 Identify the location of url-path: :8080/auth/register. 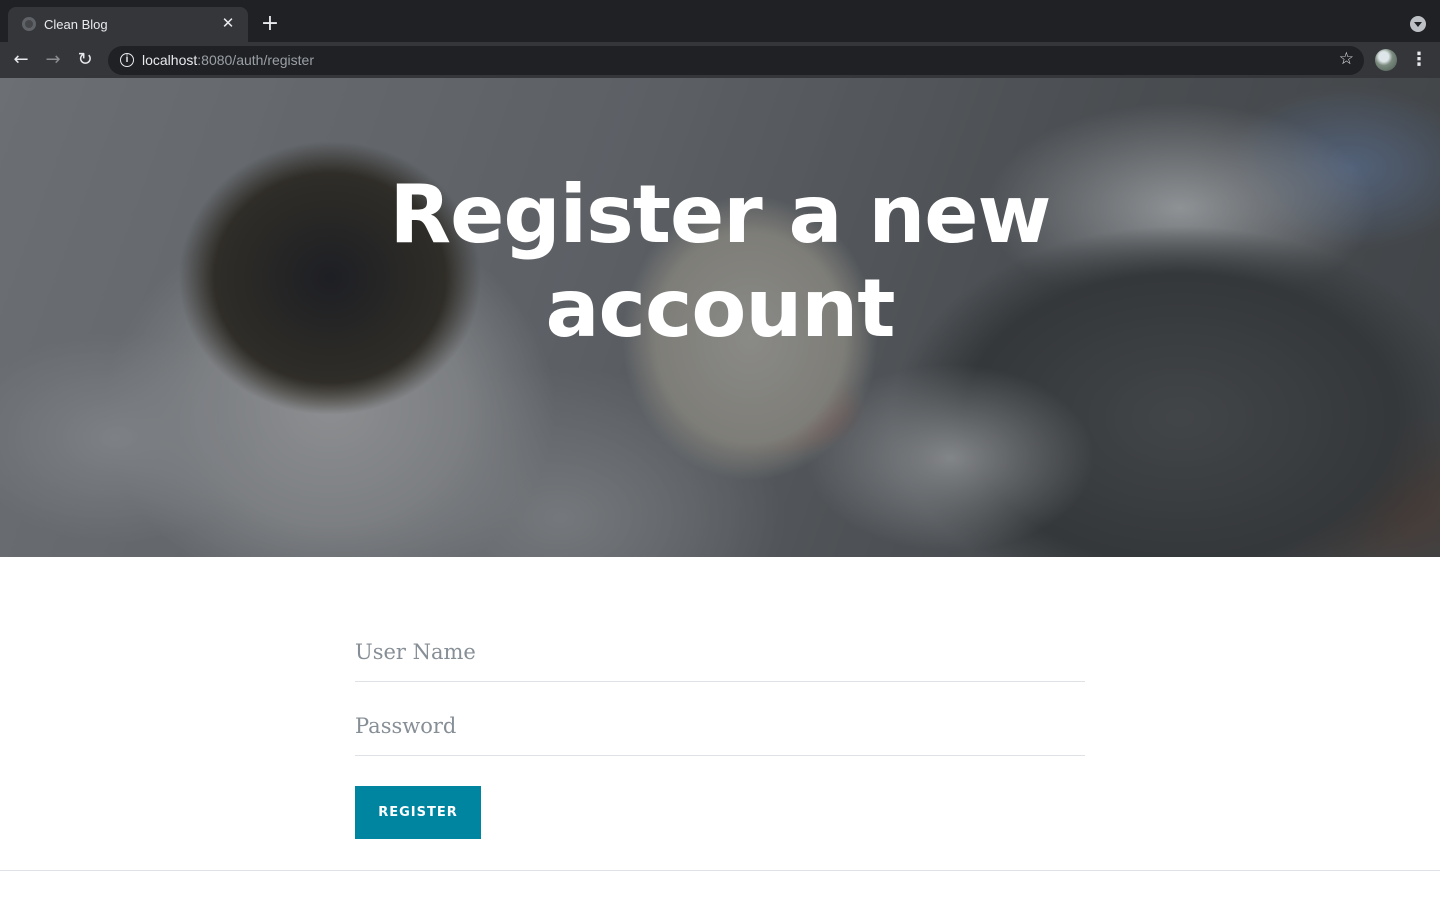
(256, 60).